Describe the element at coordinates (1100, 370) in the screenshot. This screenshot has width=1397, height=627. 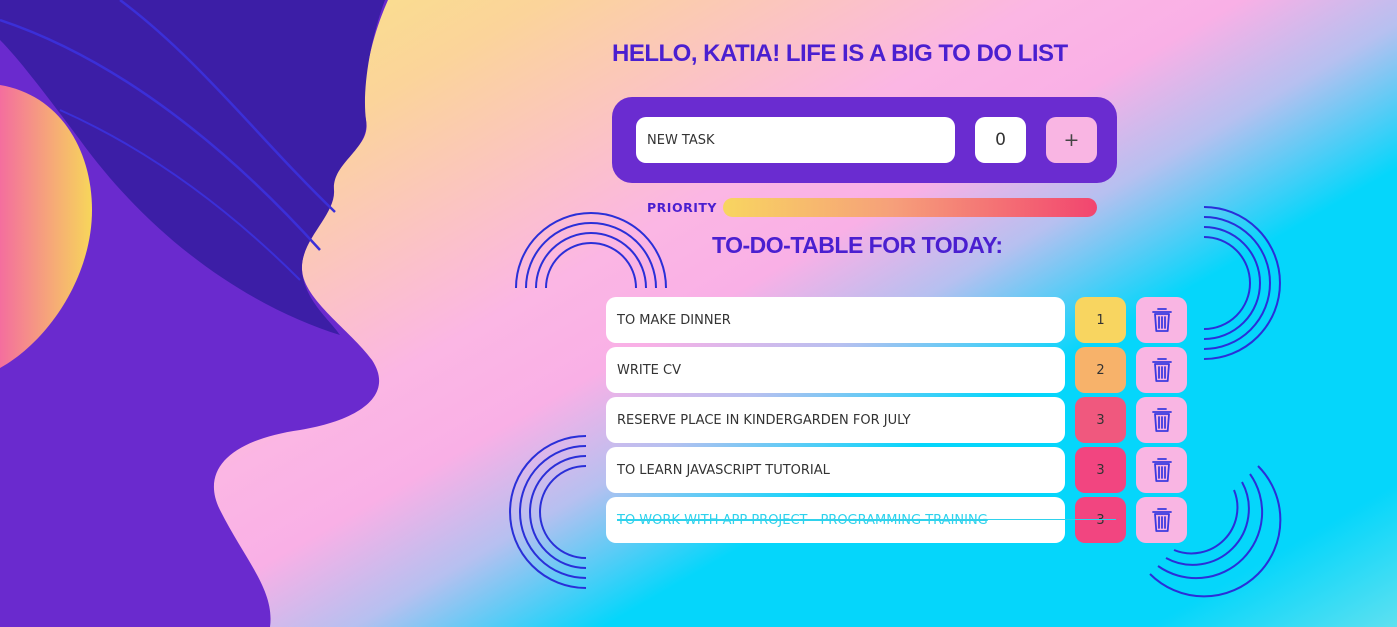
I see `priority-badge: 2` at that location.